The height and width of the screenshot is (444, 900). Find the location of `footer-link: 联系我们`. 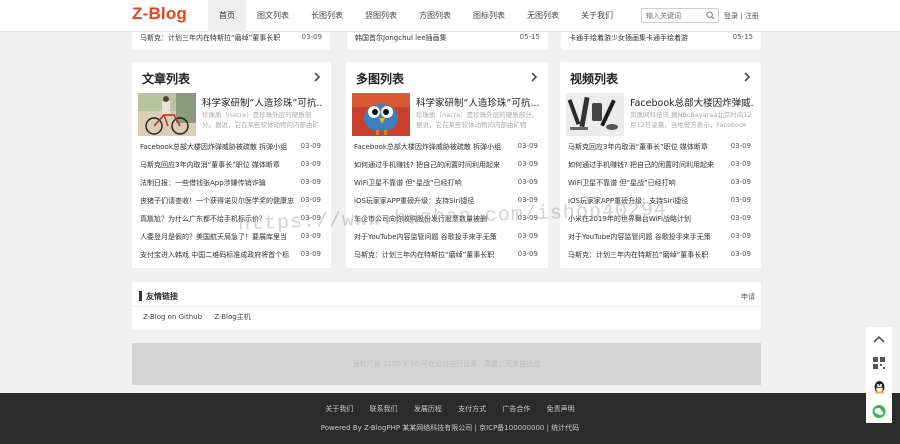

footer-link: 联系我们 is located at coordinates (384, 409).